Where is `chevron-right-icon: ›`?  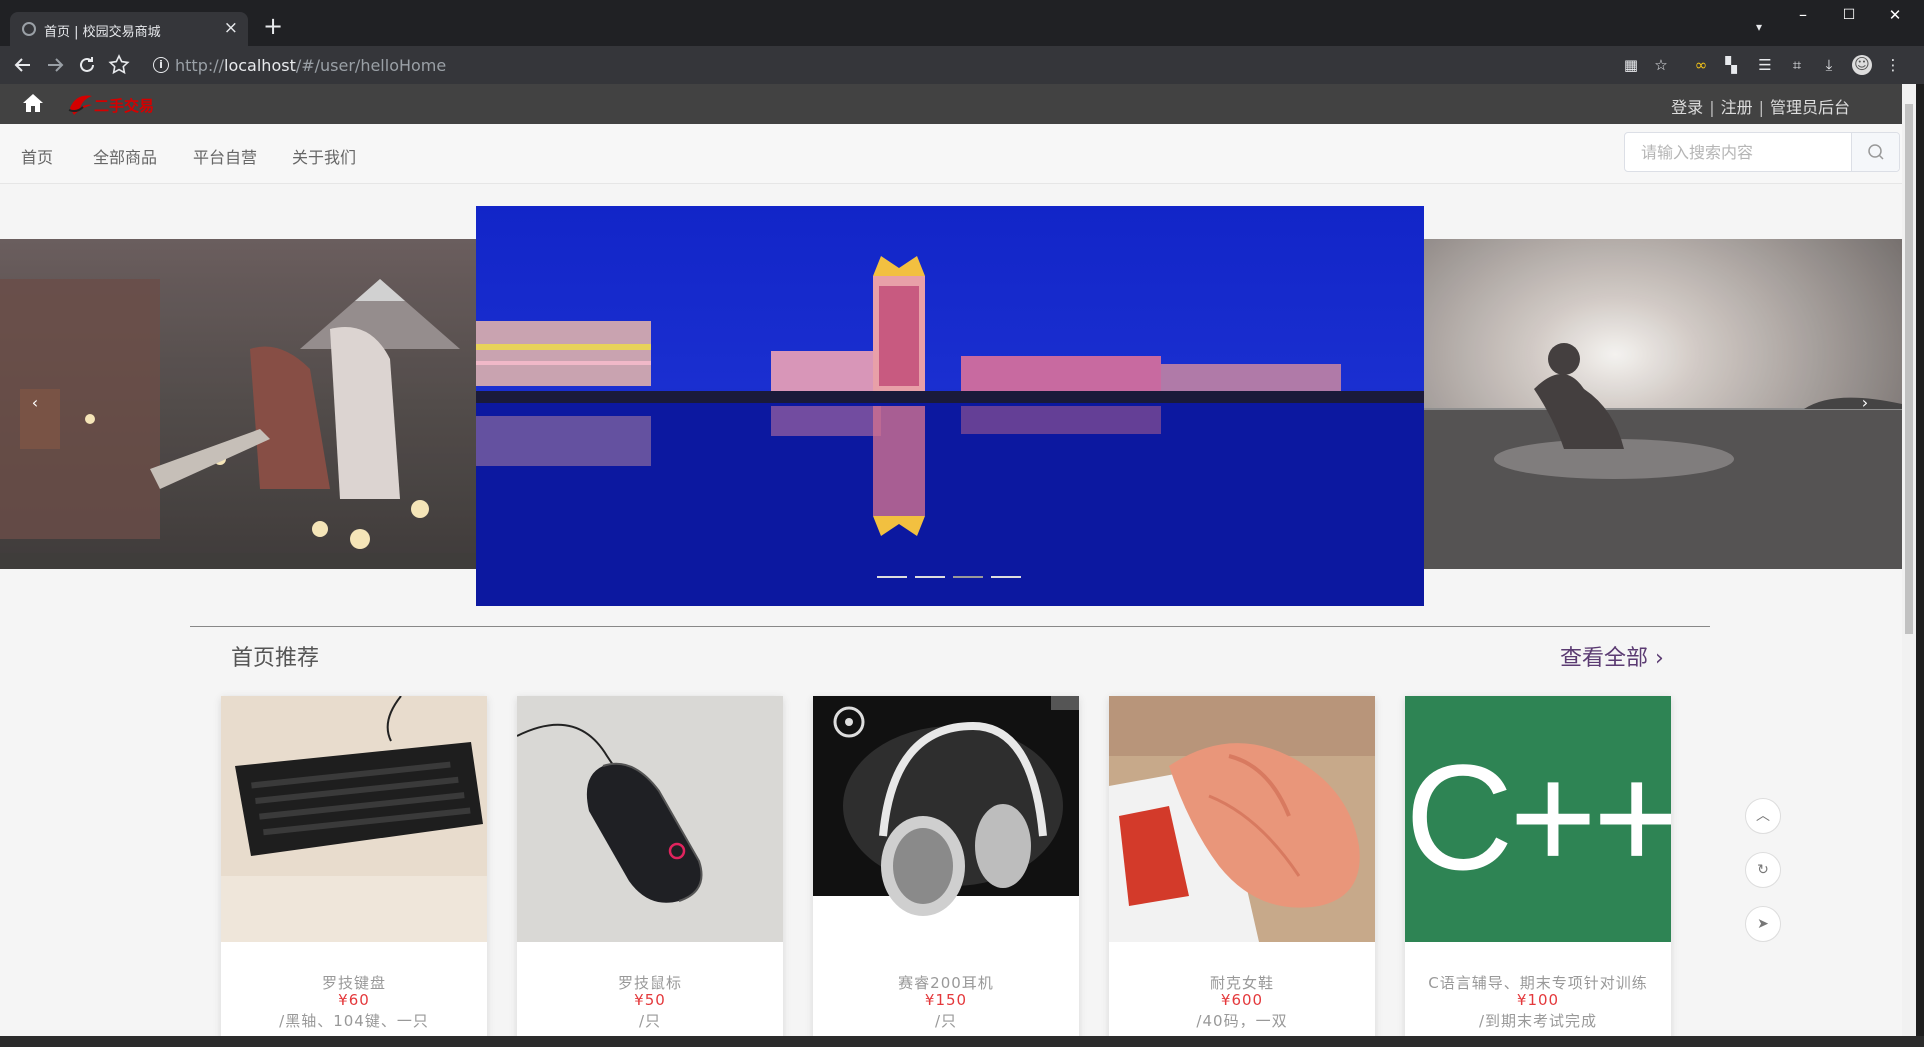 chevron-right-icon: › is located at coordinates (1659, 658).